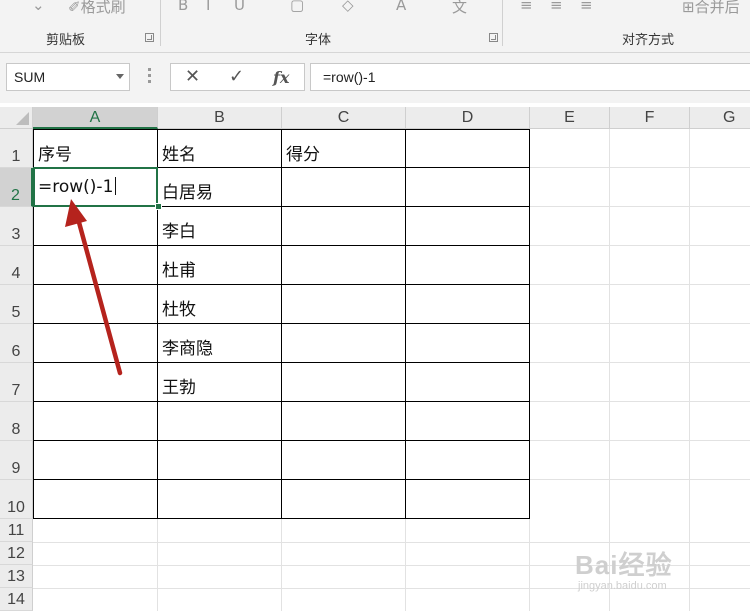 Image resolution: width=750 pixels, height=611 pixels. Describe the element at coordinates (16, 576) in the screenshot. I see `row-header-13: 13` at that location.